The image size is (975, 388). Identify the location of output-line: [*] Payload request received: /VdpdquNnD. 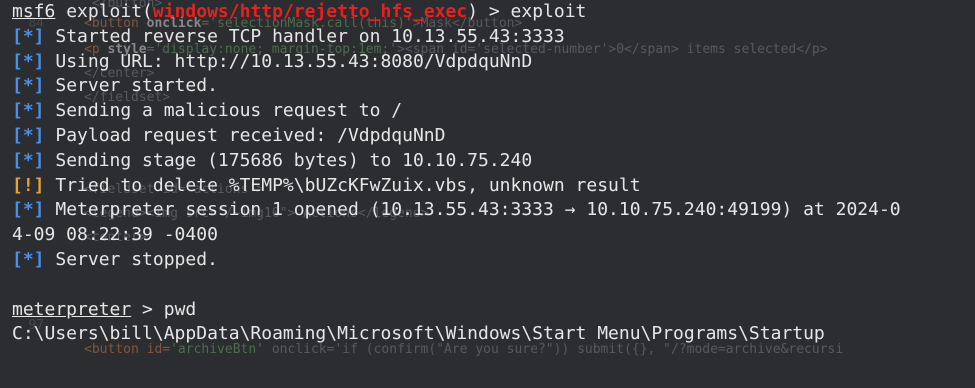
(493, 136).